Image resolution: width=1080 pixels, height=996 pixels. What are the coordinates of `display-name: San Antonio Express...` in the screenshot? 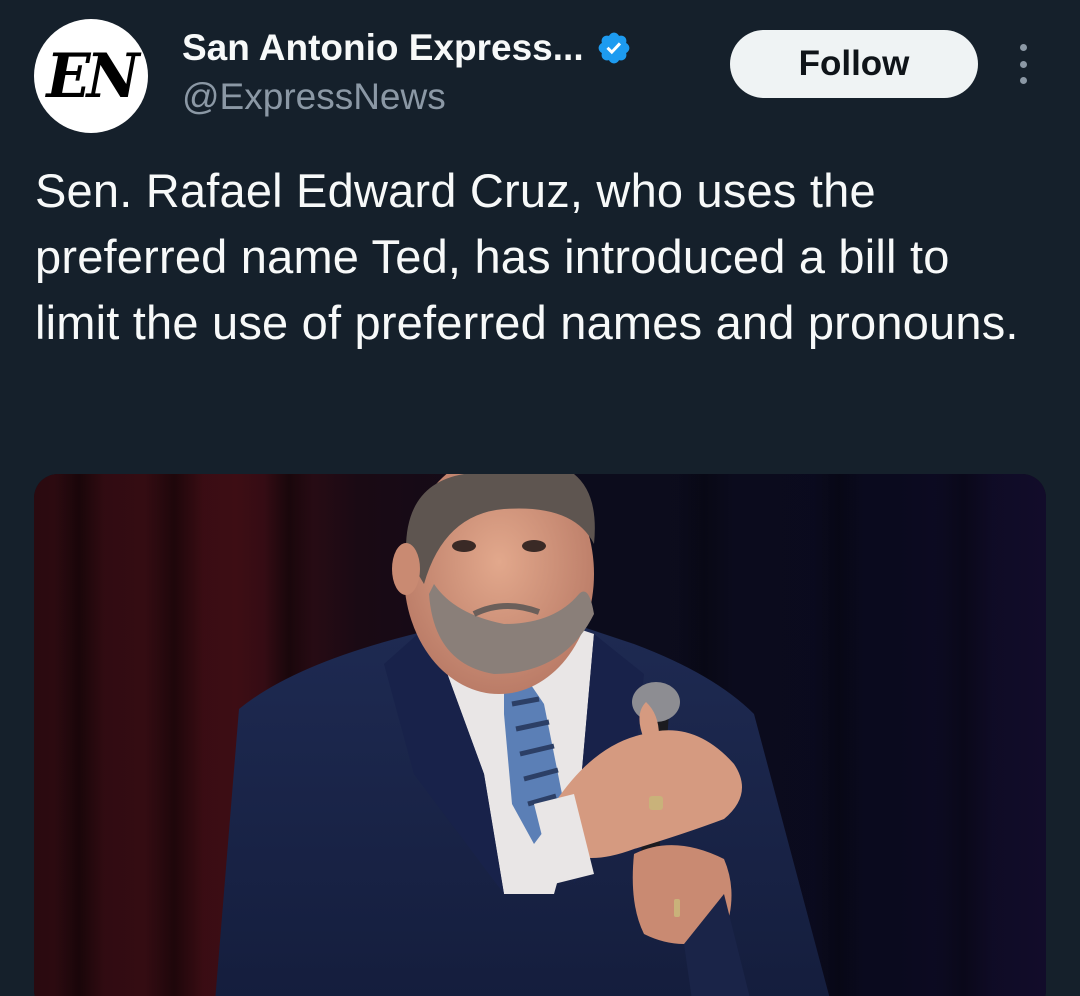 It's located at (383, 48).